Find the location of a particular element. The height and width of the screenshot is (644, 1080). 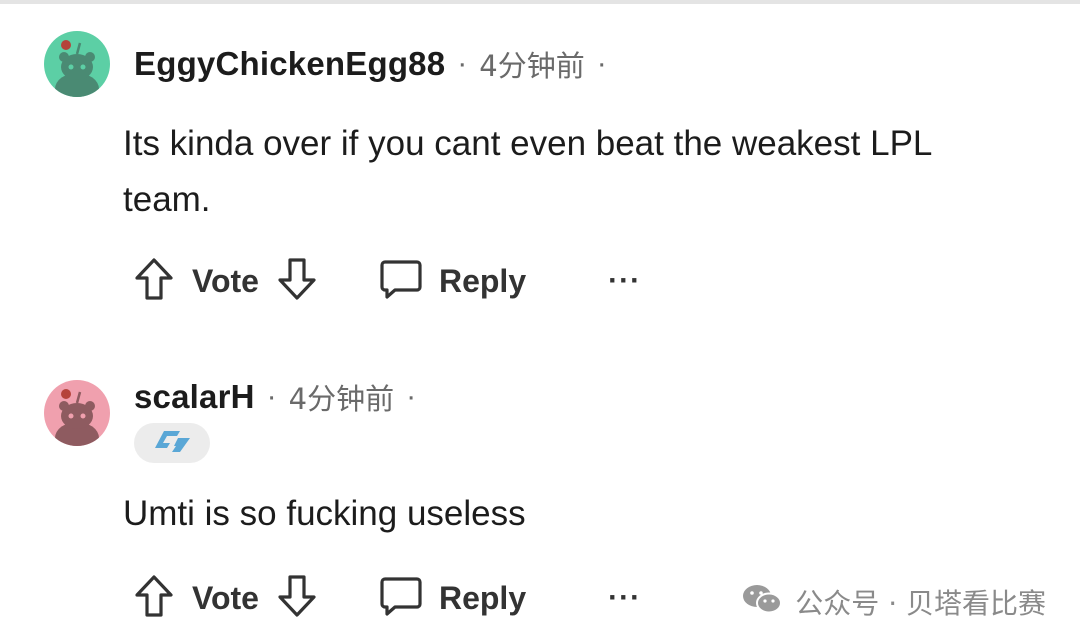

reply-button: Reply is located at coordinates (452, 598).